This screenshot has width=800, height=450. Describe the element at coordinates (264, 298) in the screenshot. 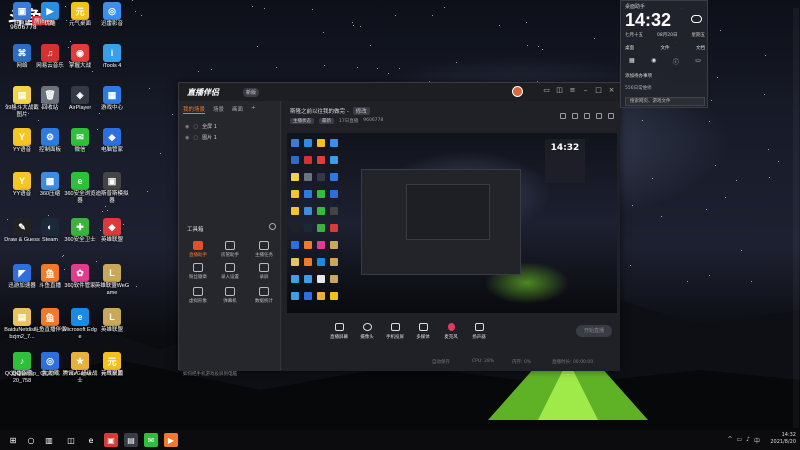

I see `tool-button: 数据统计` at that location.